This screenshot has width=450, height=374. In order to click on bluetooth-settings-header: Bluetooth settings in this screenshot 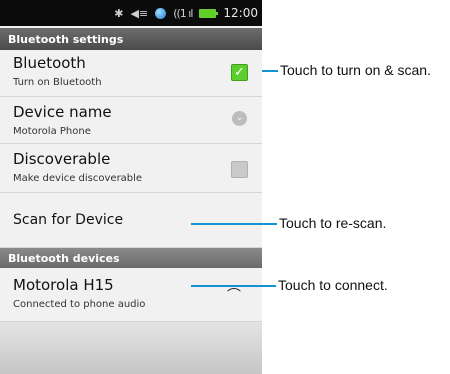, I will do `click(131, 39)`.